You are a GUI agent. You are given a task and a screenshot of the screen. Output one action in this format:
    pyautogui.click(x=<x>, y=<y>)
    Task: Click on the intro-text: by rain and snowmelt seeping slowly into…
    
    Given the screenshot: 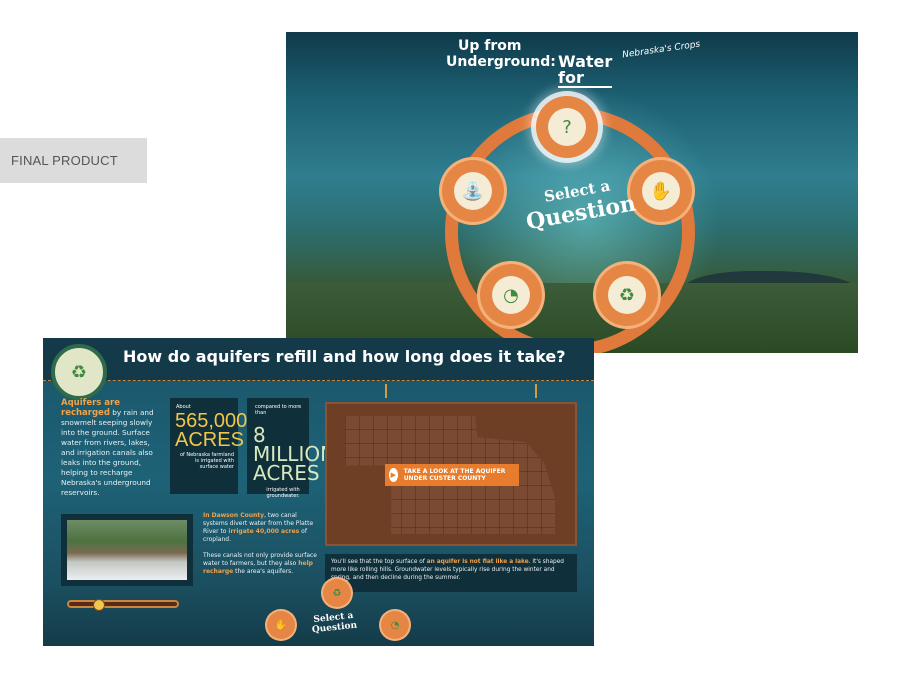 What is the action you would take?
    pyautogui.click(x=107, y=452)
    